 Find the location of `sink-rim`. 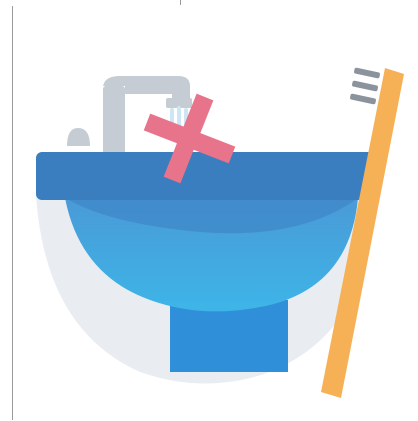

sink-rim is located at coordinates (206, 176).